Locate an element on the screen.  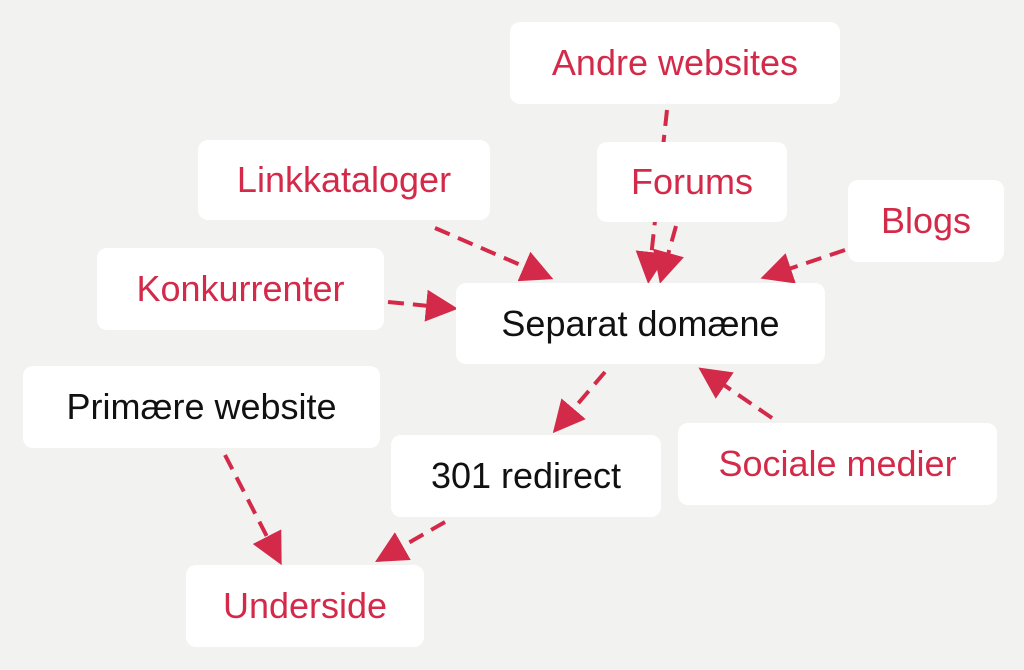
edge-sociale-separat is located at coordinates (736, 393).